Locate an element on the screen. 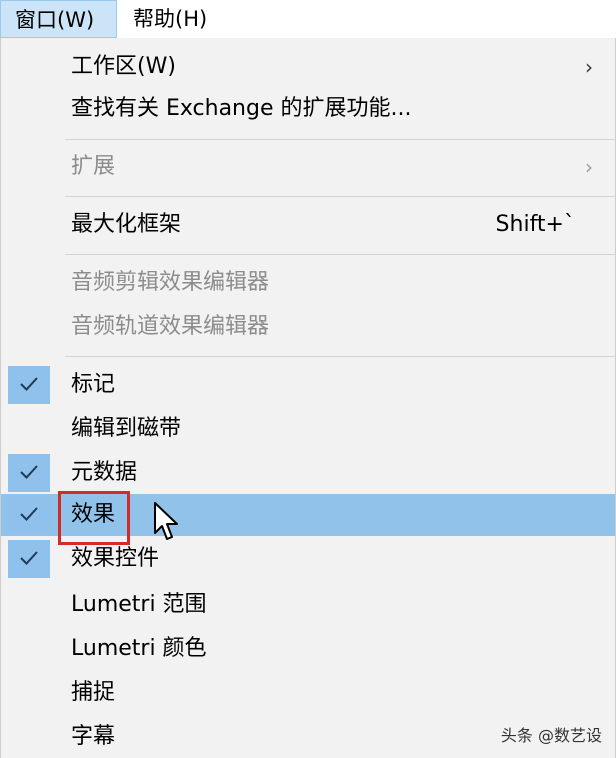  menu-item-audio-track-effect-editor: 音频轨道效果编辑器 is located at coordinates (308, 327).